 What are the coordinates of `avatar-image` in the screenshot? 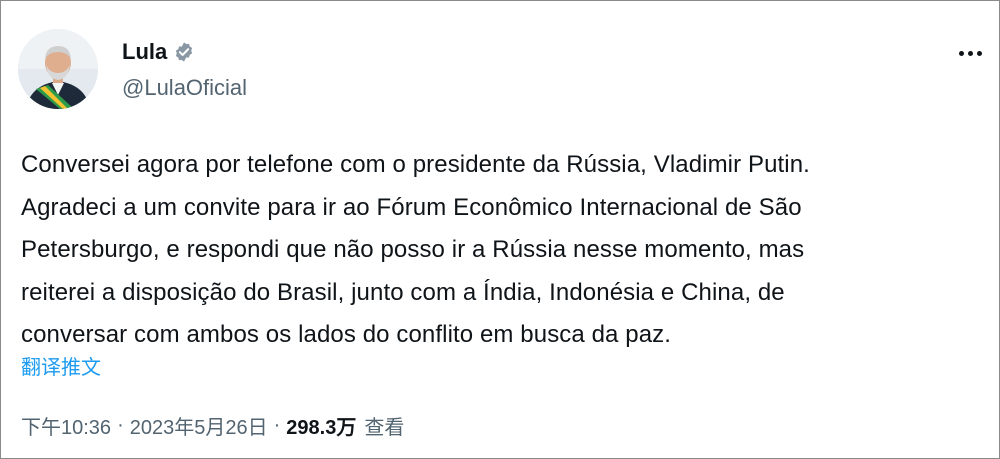 It's located at (58, 69).